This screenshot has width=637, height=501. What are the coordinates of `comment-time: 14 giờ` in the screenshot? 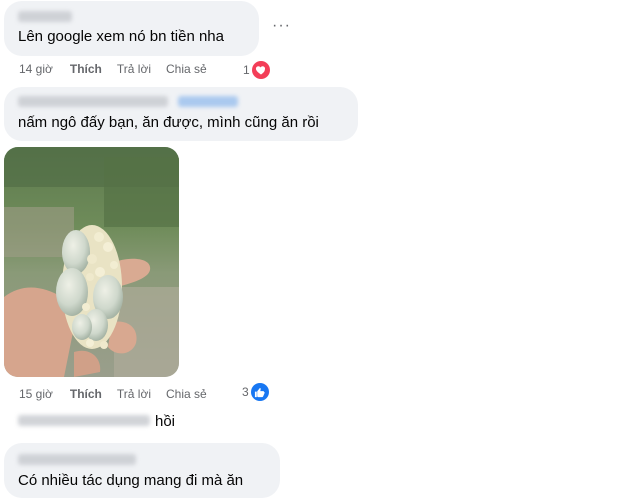 It's located at (36, 69).